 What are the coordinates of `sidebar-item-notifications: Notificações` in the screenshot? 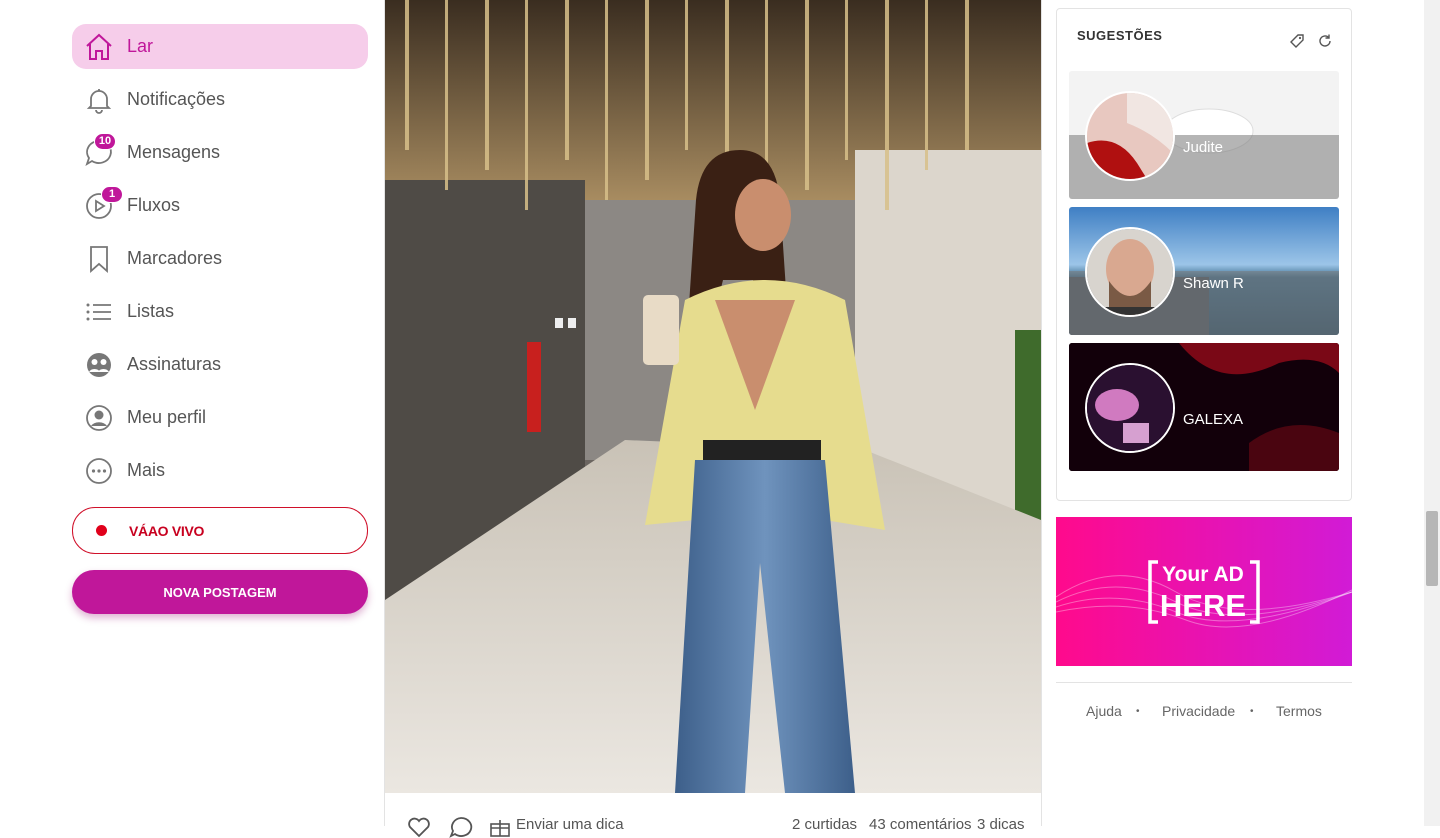 It's located at (220, 99).